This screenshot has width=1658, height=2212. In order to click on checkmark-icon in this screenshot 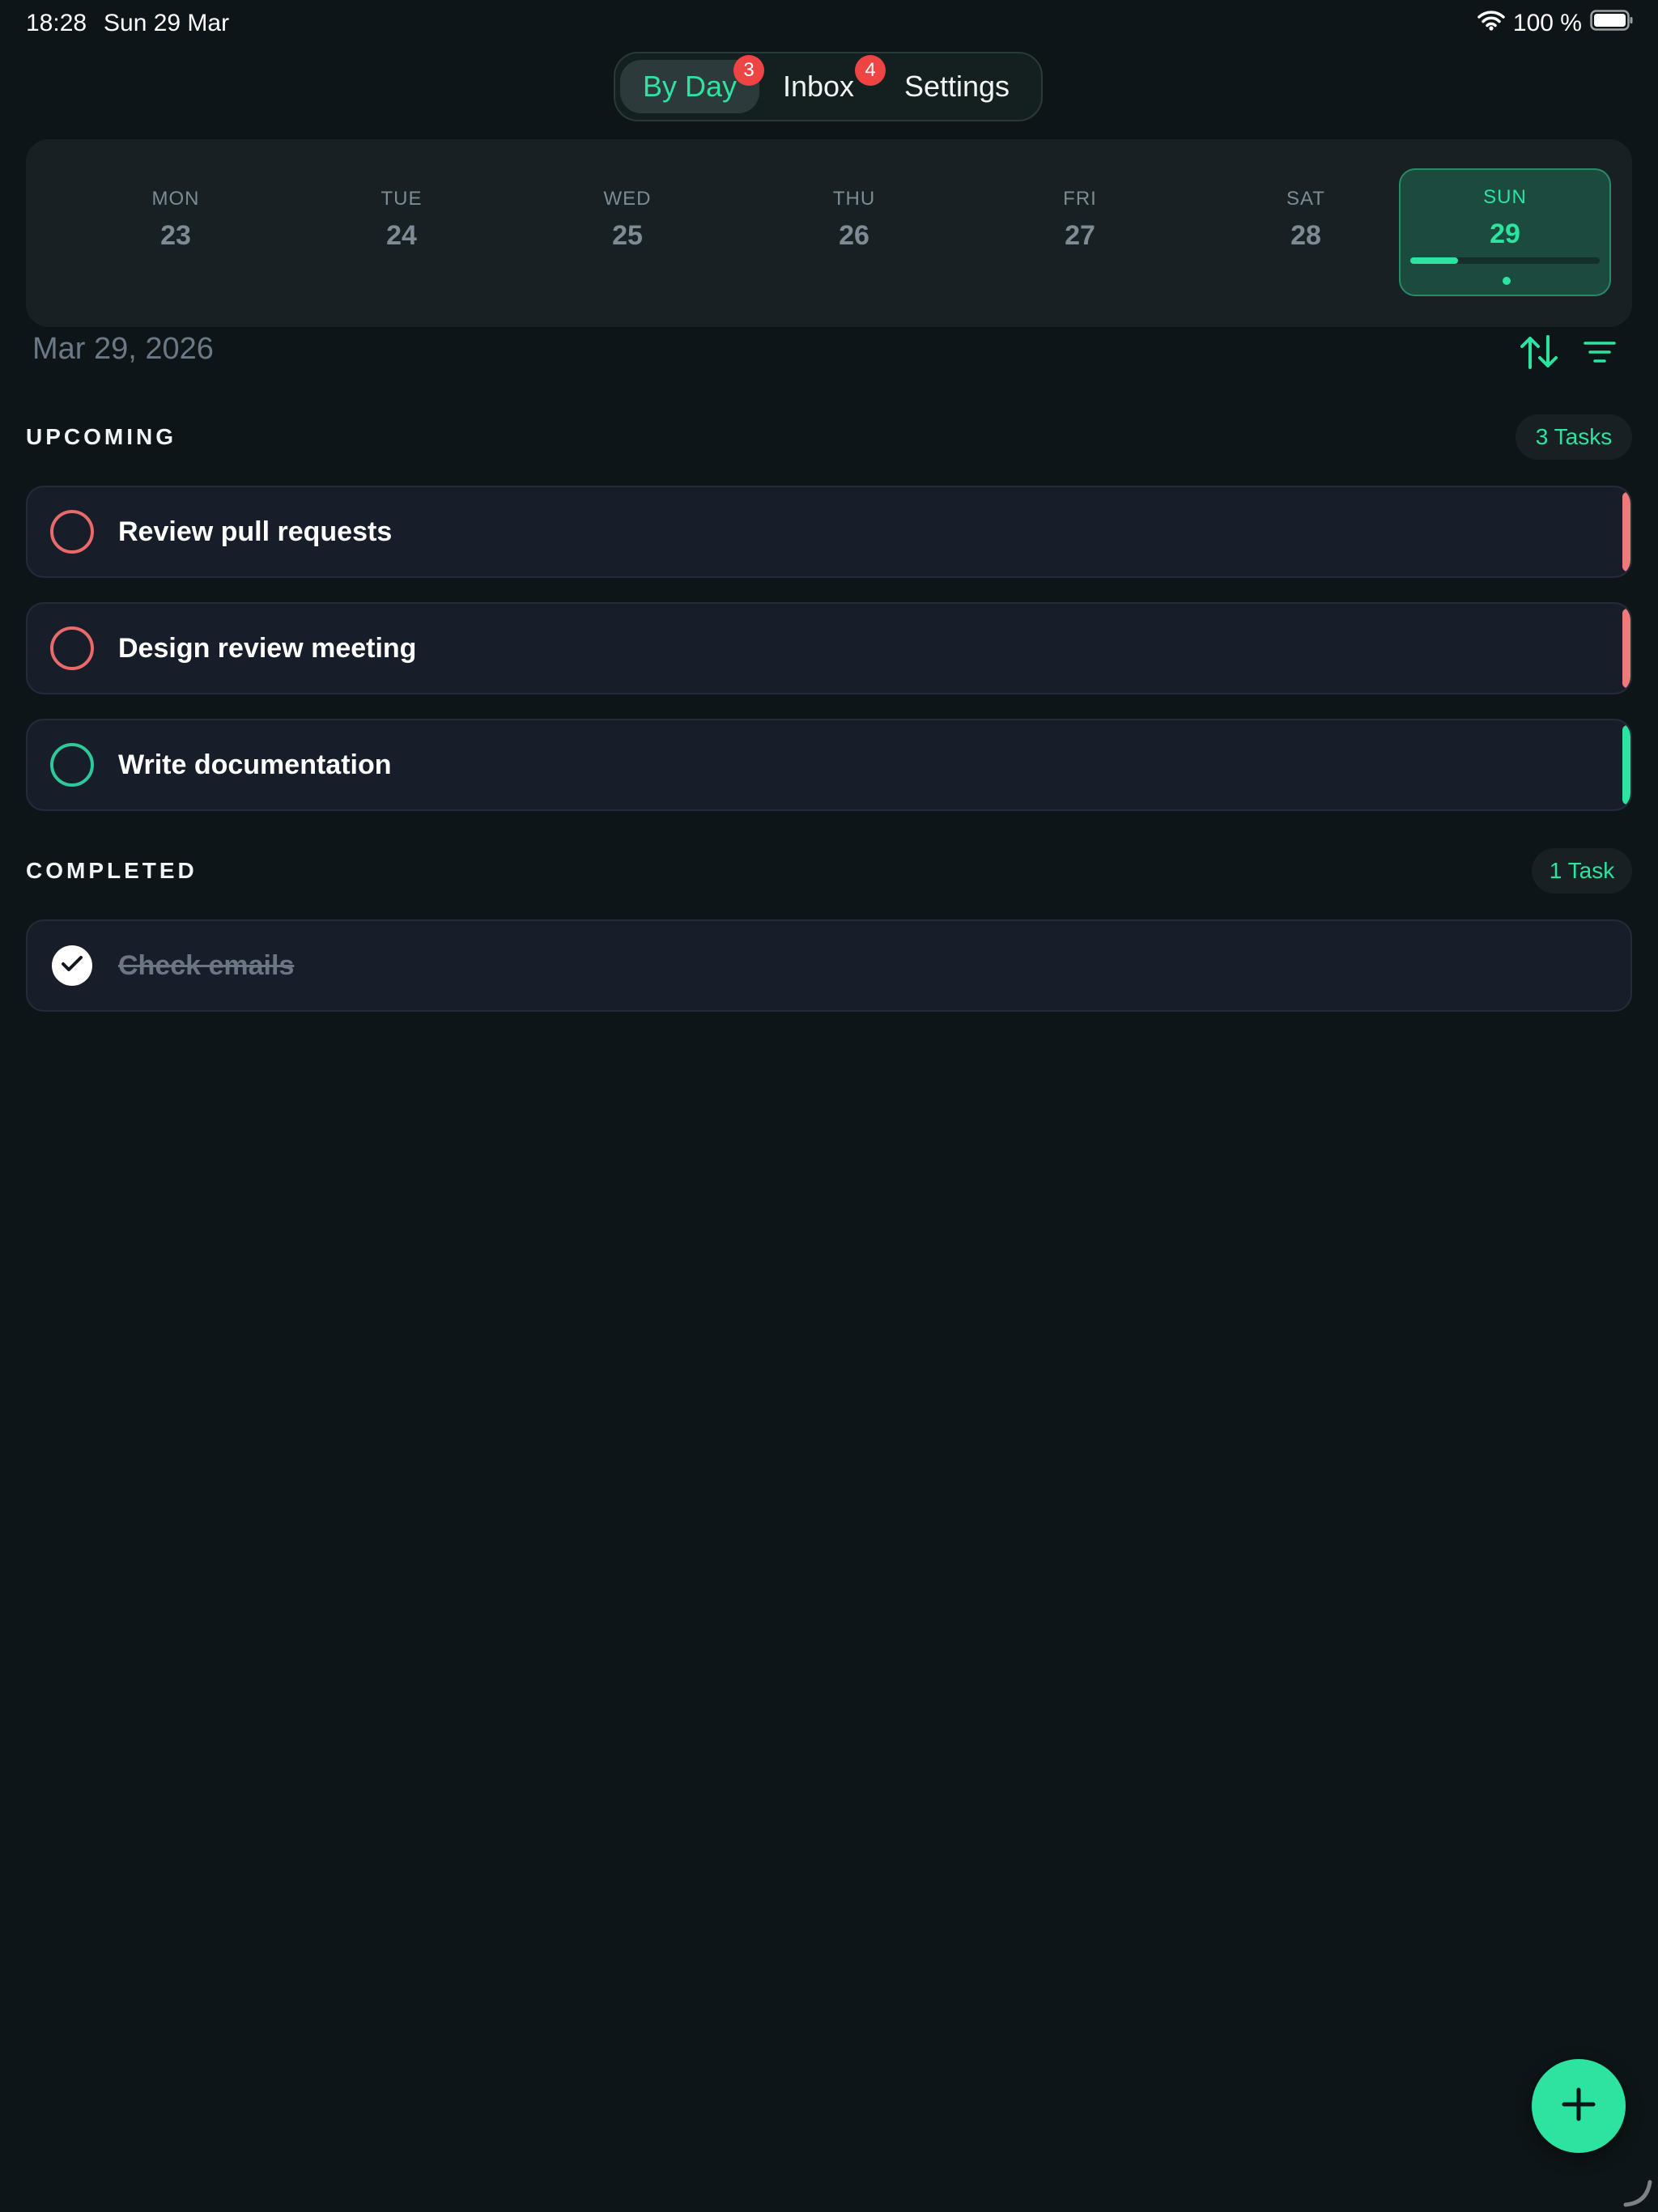, I will do `click(72, 966)`.